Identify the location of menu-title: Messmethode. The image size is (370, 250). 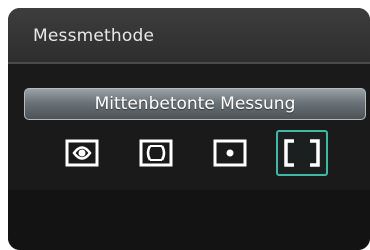
(94, 36).